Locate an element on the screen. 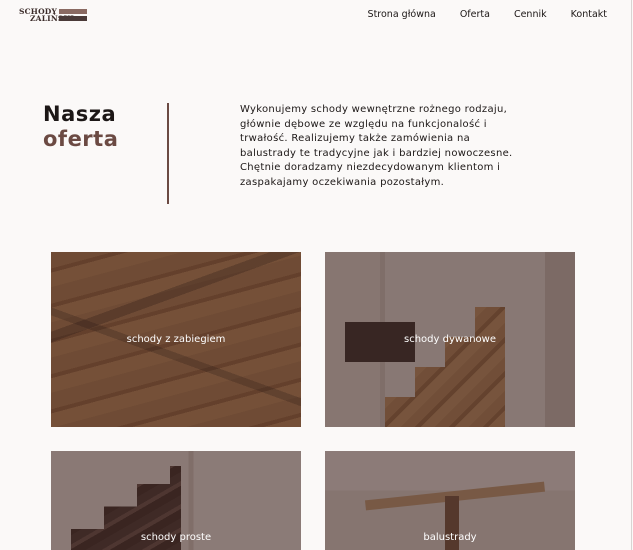  card-label: balustrady is located at coordinates (450, 537).